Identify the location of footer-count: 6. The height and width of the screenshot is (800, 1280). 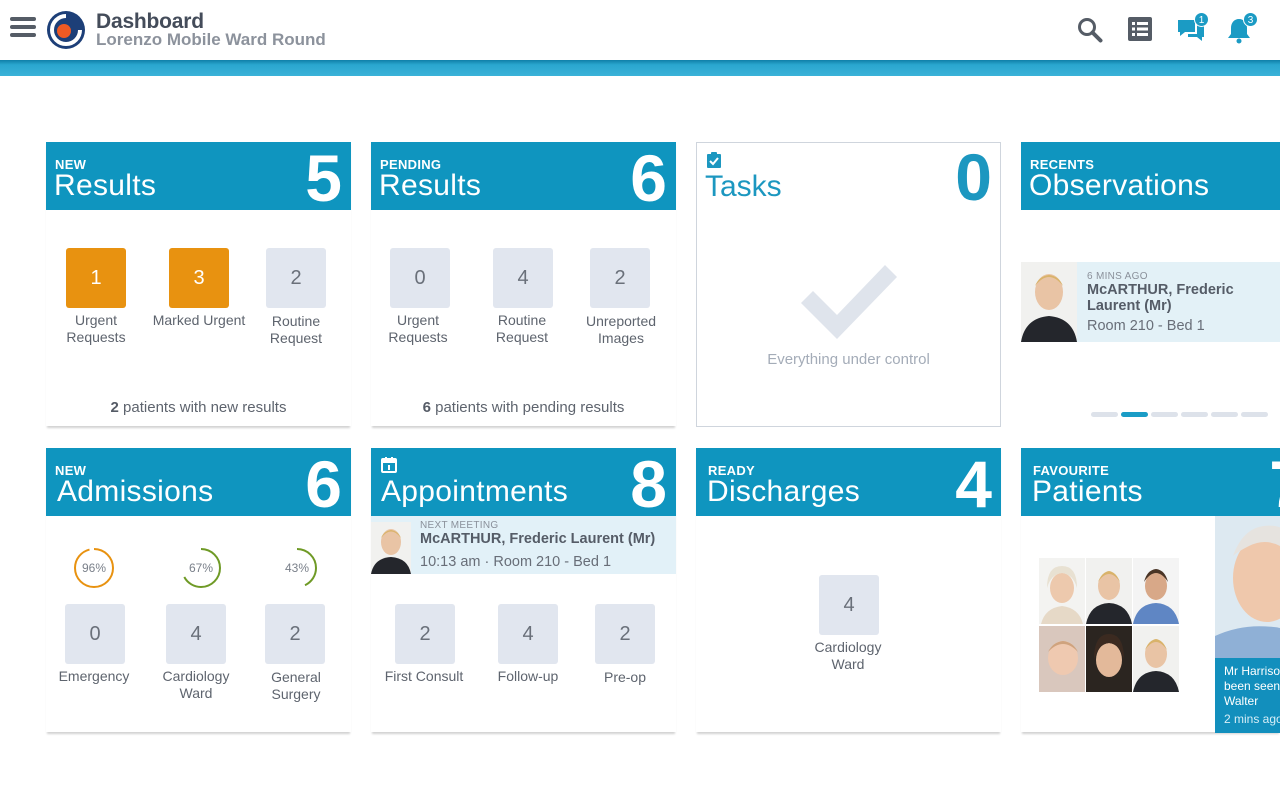
(426, 407).